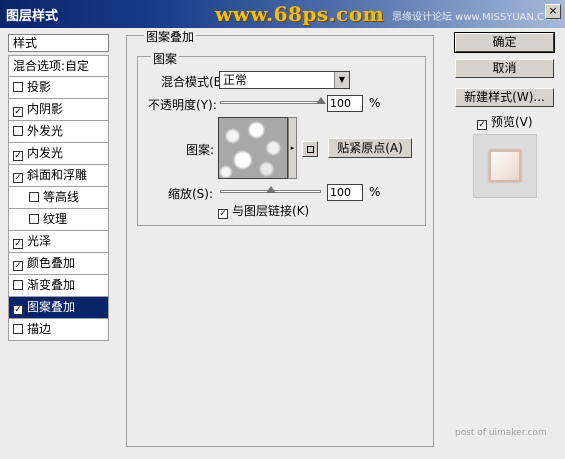  Describe the element at coordinates (345, 103) in the screenshot. I see `opacity-input: 100` at that location.